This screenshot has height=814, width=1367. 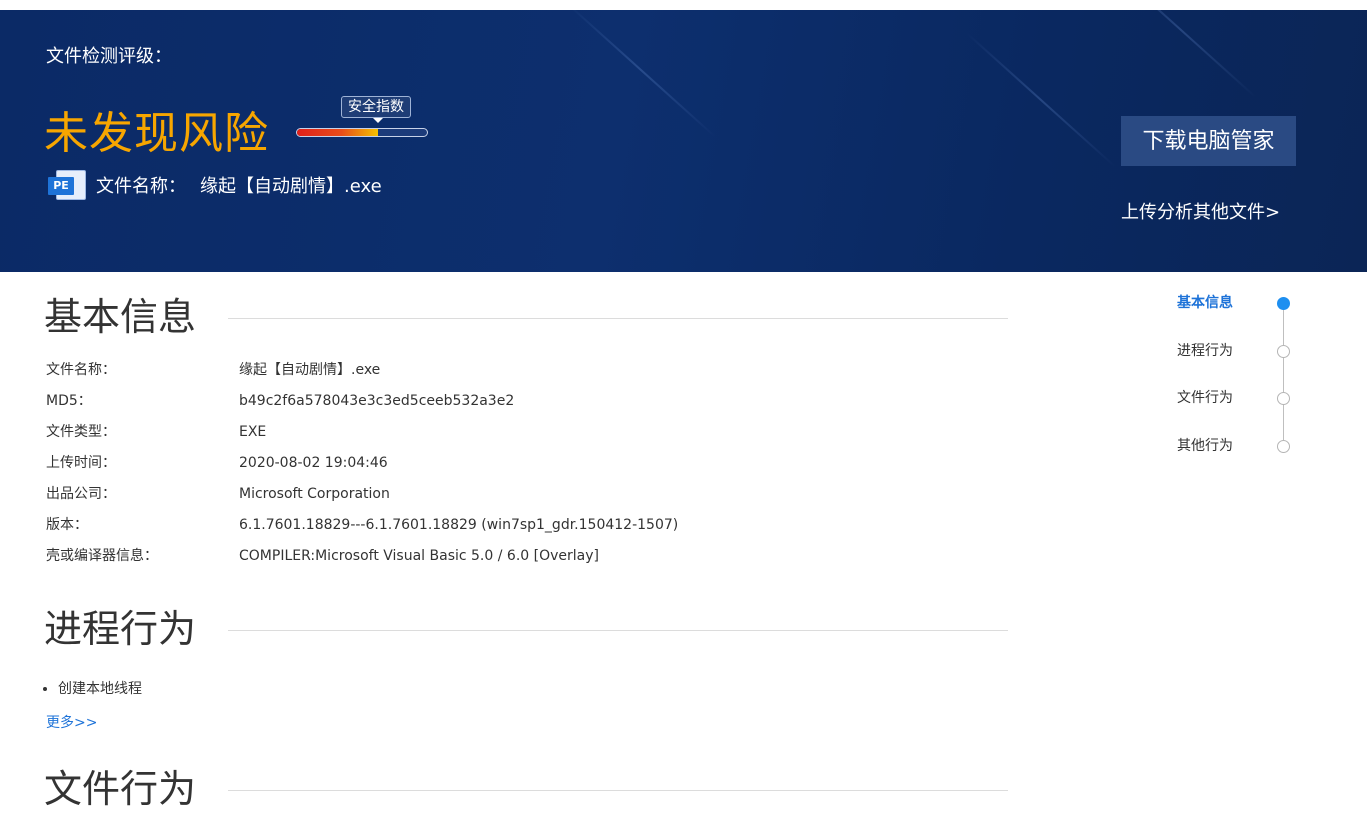 What do you see at coordinates (376, 107) in the screenshot?
I see `safety-index-tooltip: 安全指数` at bounding box center [376, 107].